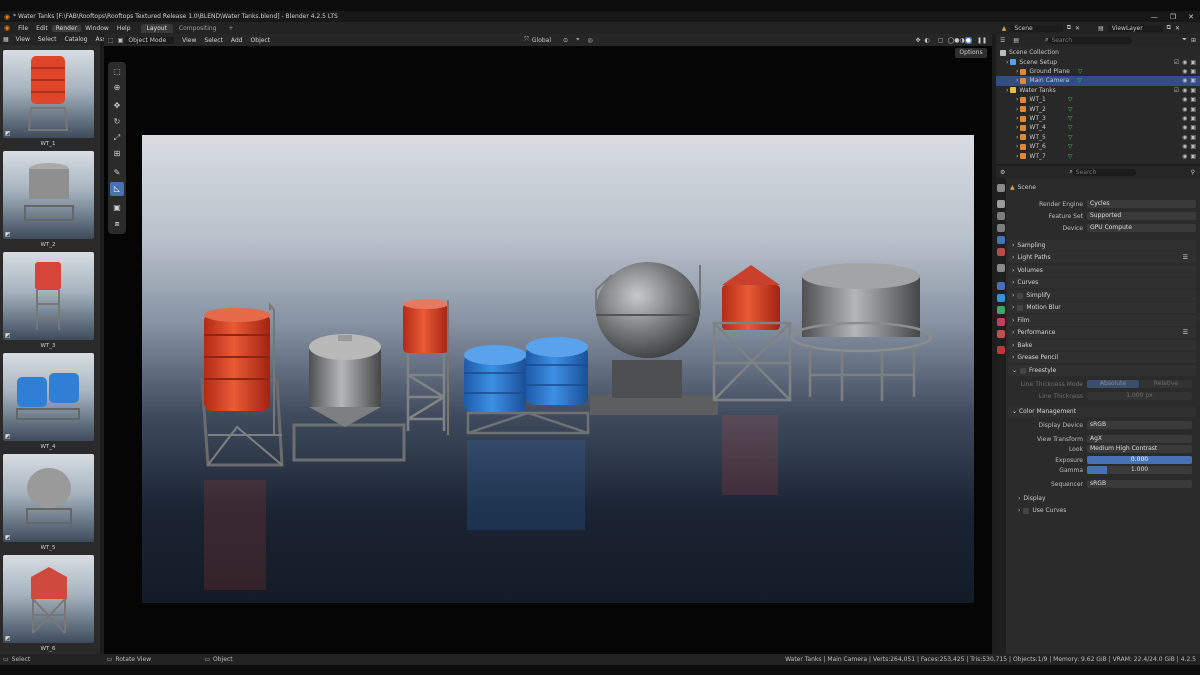  Describe the element at coordinates (950, 40) in the screenshot. I see `shading-wireframe-icon: ◯` at that location.